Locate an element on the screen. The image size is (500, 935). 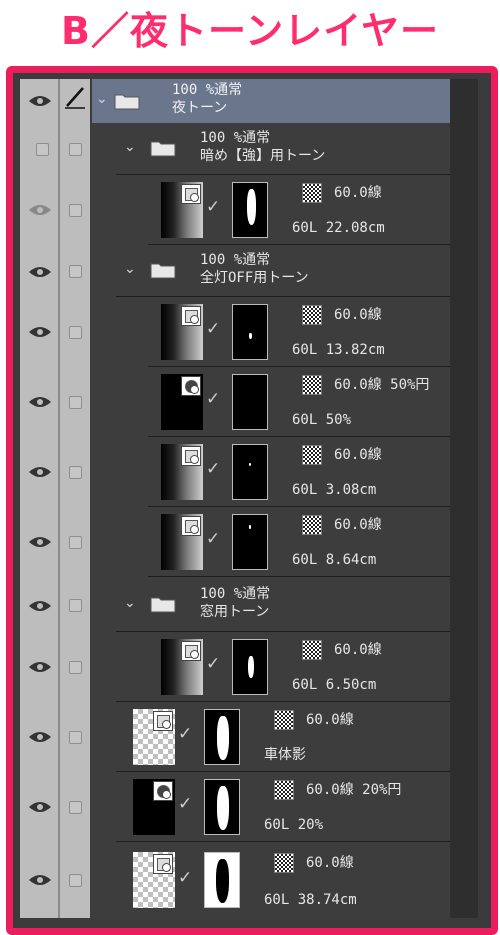
layer-row-folder-zentou-off: ⌄ 100 %通常 全灯OFF用トーン is located at coordinates (235, 271).